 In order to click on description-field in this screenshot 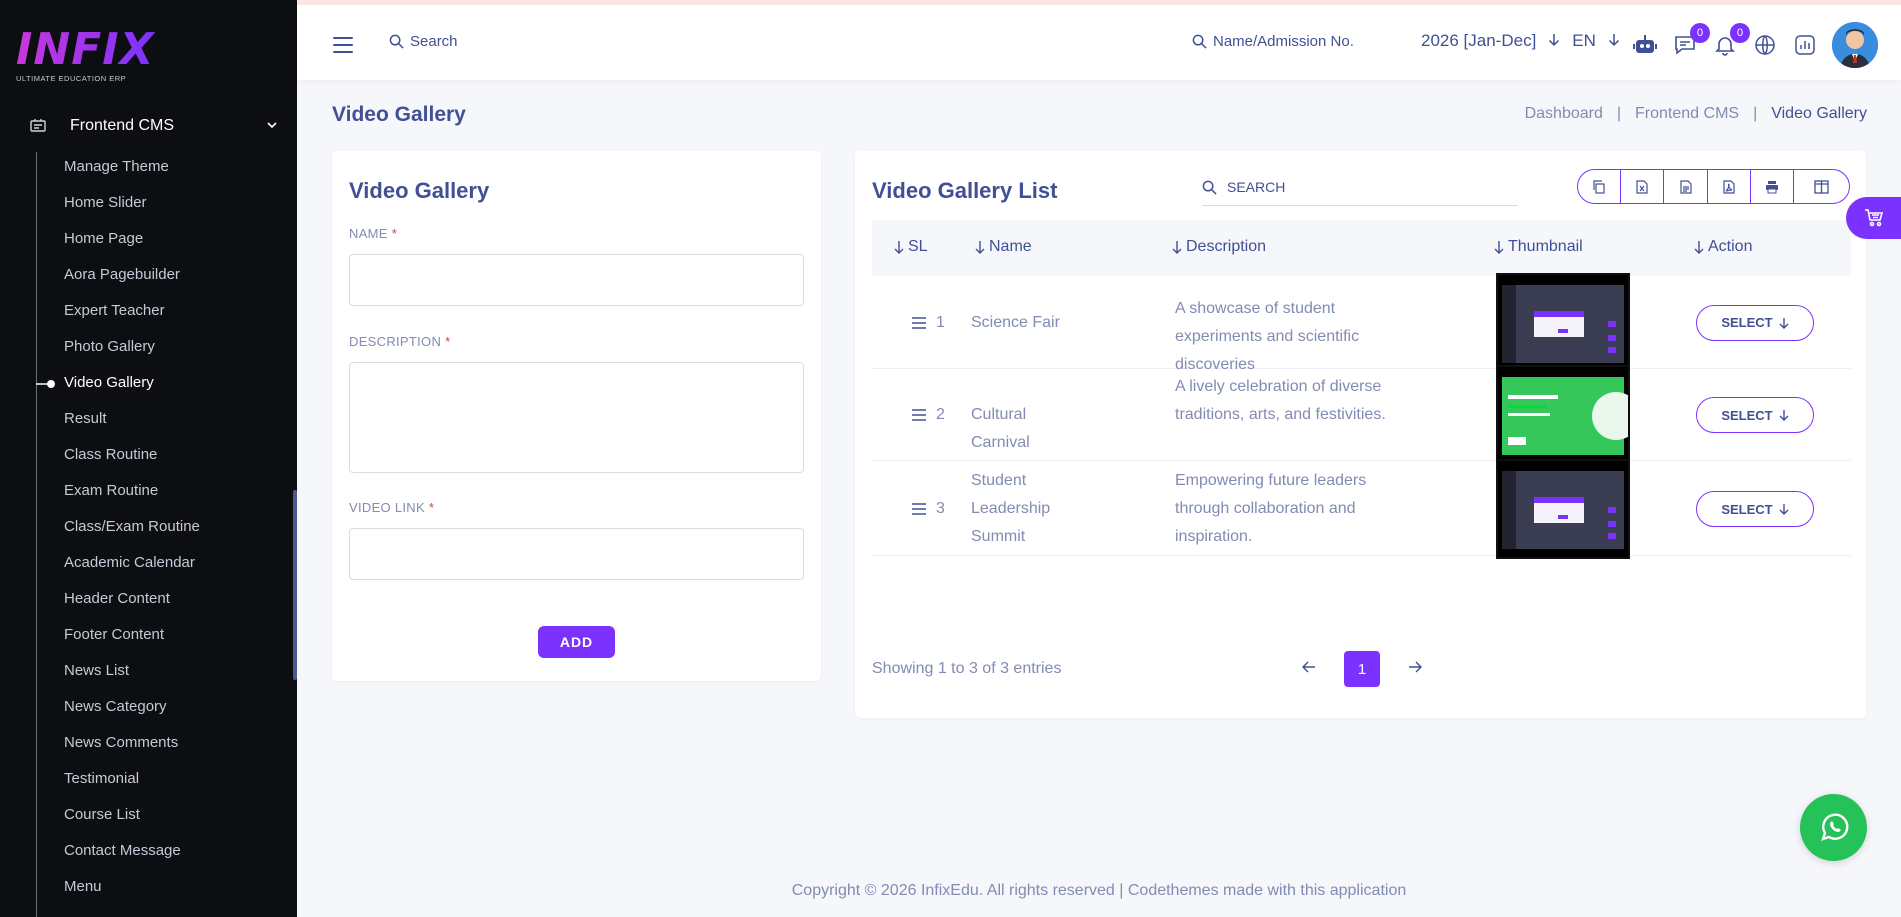, I will do `click(576, 417)`.